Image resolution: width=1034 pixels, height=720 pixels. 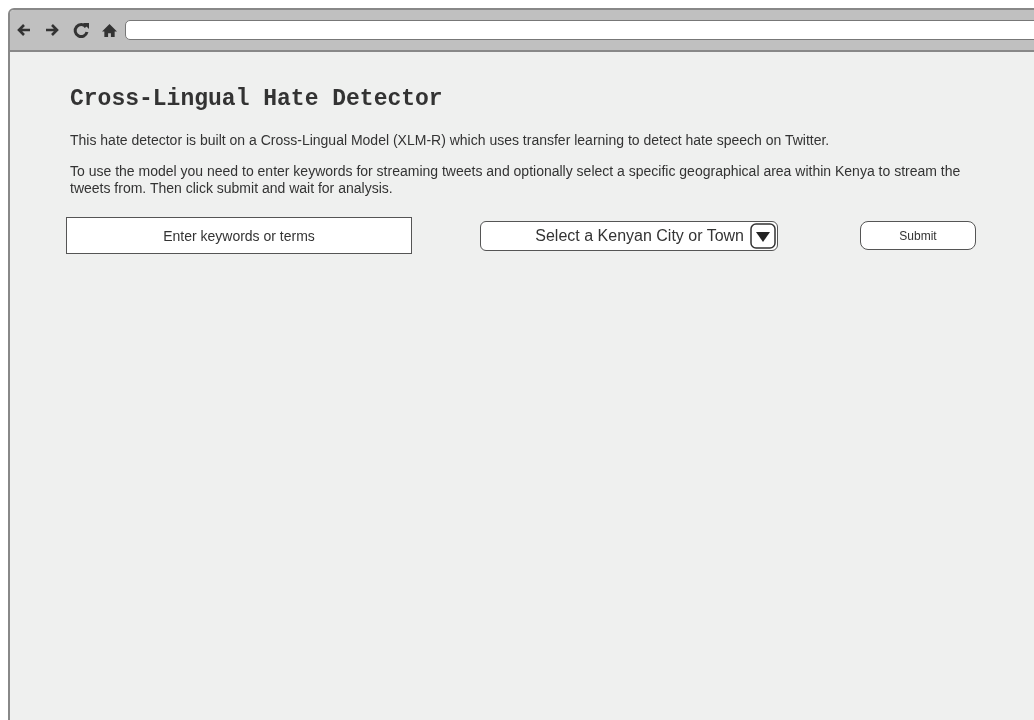 What do you see at coordinates (918, 235) in the screenshot?
I see `submit-button: Submit` at bounding box center [918, 235].